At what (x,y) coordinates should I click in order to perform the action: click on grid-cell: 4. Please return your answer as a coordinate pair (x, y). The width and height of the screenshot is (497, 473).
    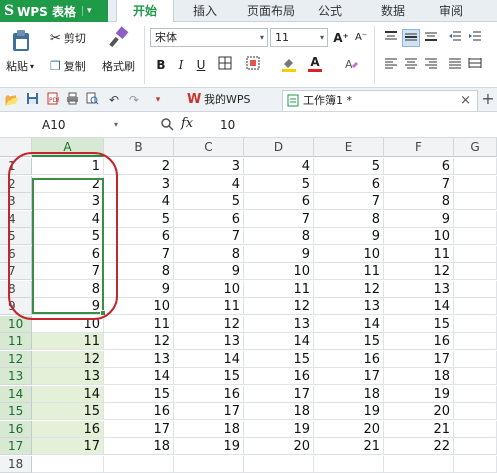
    Looking at the image, I should click on (209, 184).